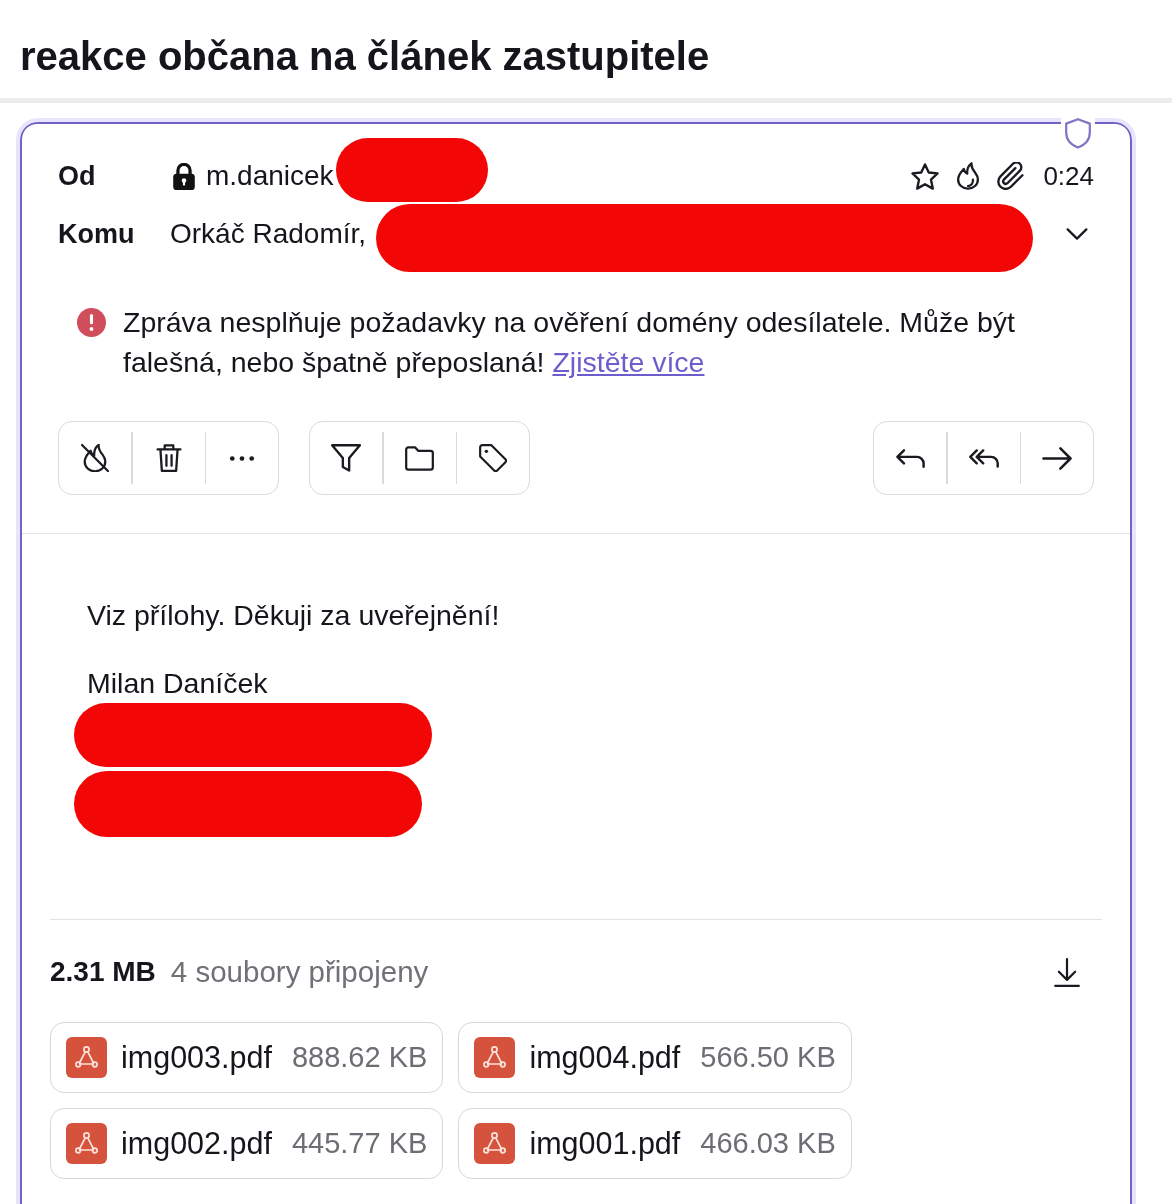 This screenshot has width=1172, height=1204. I want to click on chevron-down-icon, so click(1077, 234).